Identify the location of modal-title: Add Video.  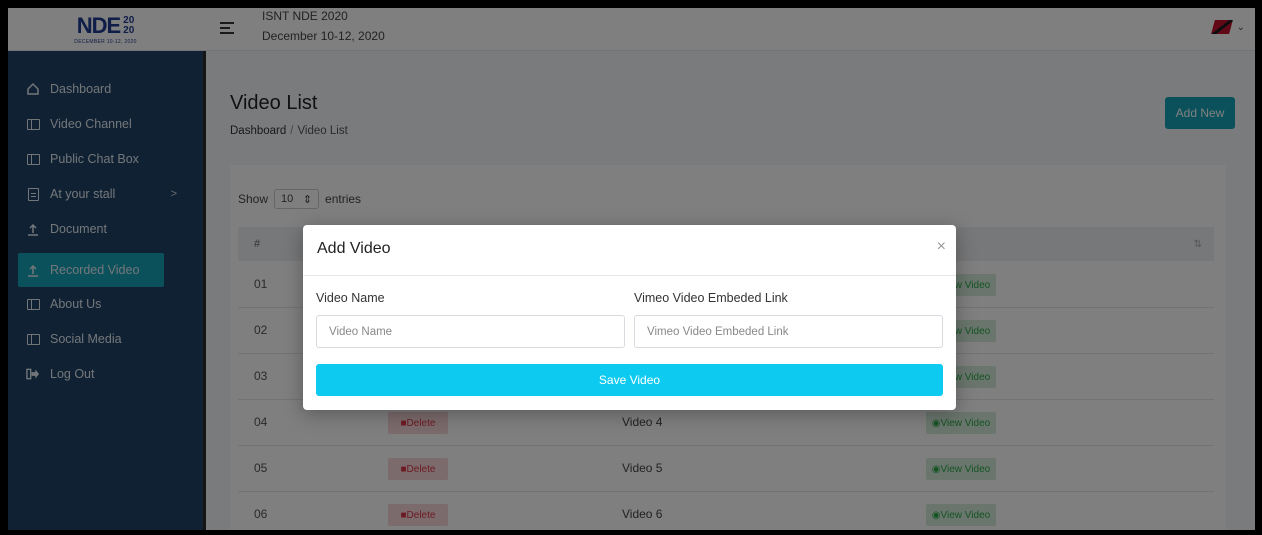
(354, 248).